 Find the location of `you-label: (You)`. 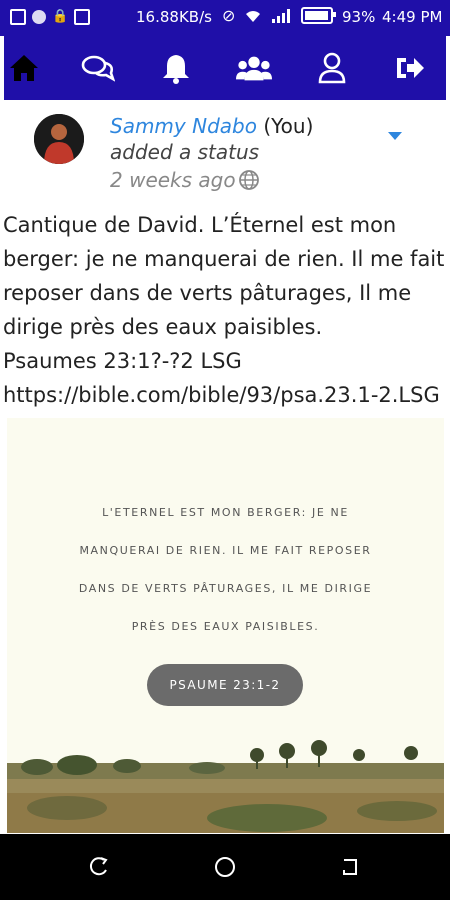

you-label: (You) is located at coordinates (288, 126).